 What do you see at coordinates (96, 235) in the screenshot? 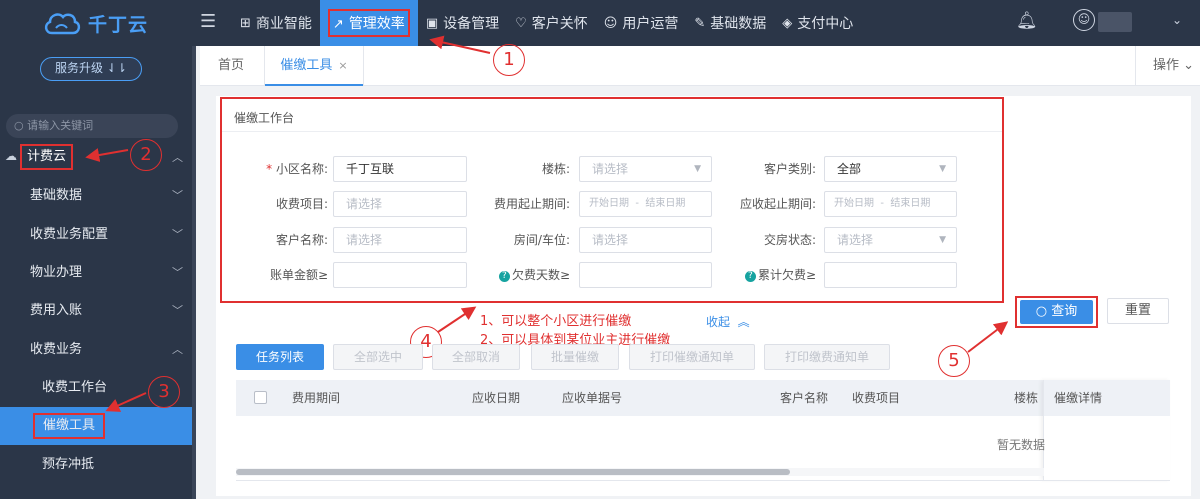
I see `sidebar-item-fee-config: 收费业务配置 ﹀` at bounding box center [96, 235].